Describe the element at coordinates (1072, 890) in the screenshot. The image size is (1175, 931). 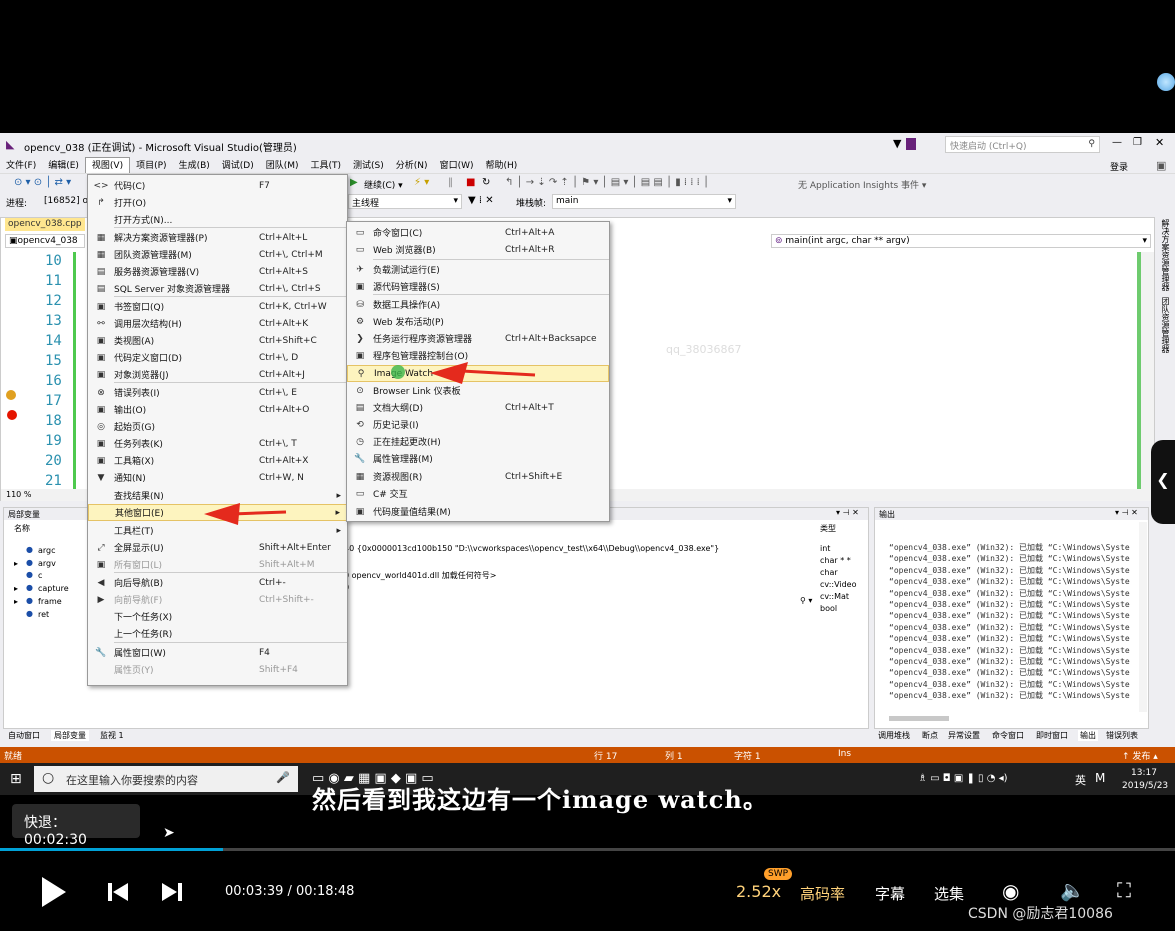
I see `volume-icon: 🔈` at that location.